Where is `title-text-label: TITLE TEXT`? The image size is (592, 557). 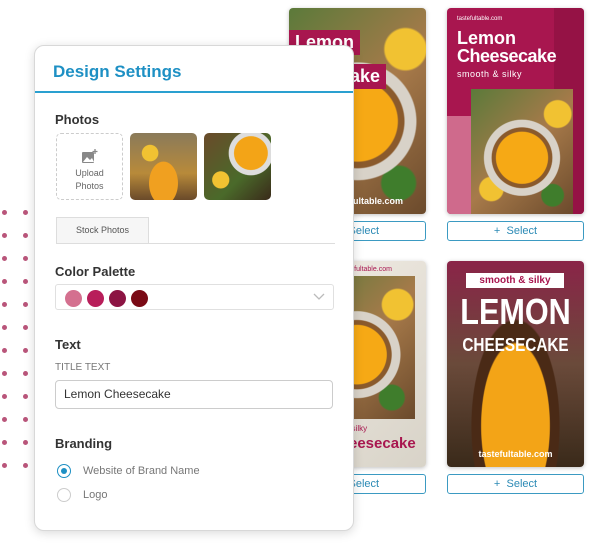
title-text-label: TITLE TEXT is located at coordinates (83, 367).